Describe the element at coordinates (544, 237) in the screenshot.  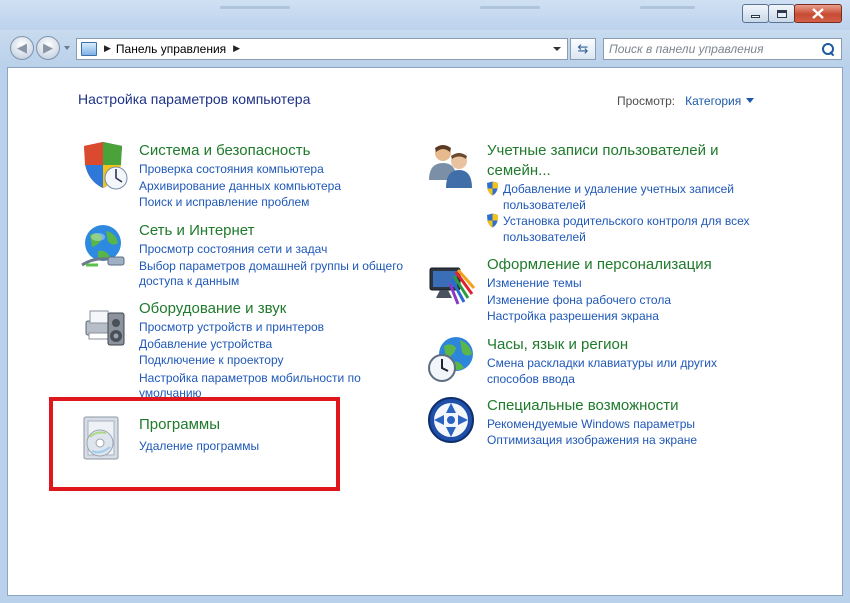
I see `link-parental-controls-cont: пользователей` at that location.